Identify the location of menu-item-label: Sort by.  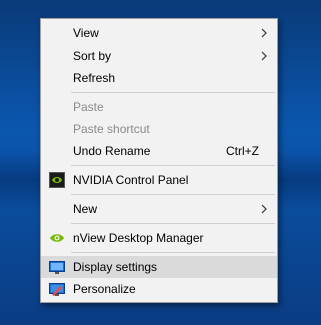
(92, 56).